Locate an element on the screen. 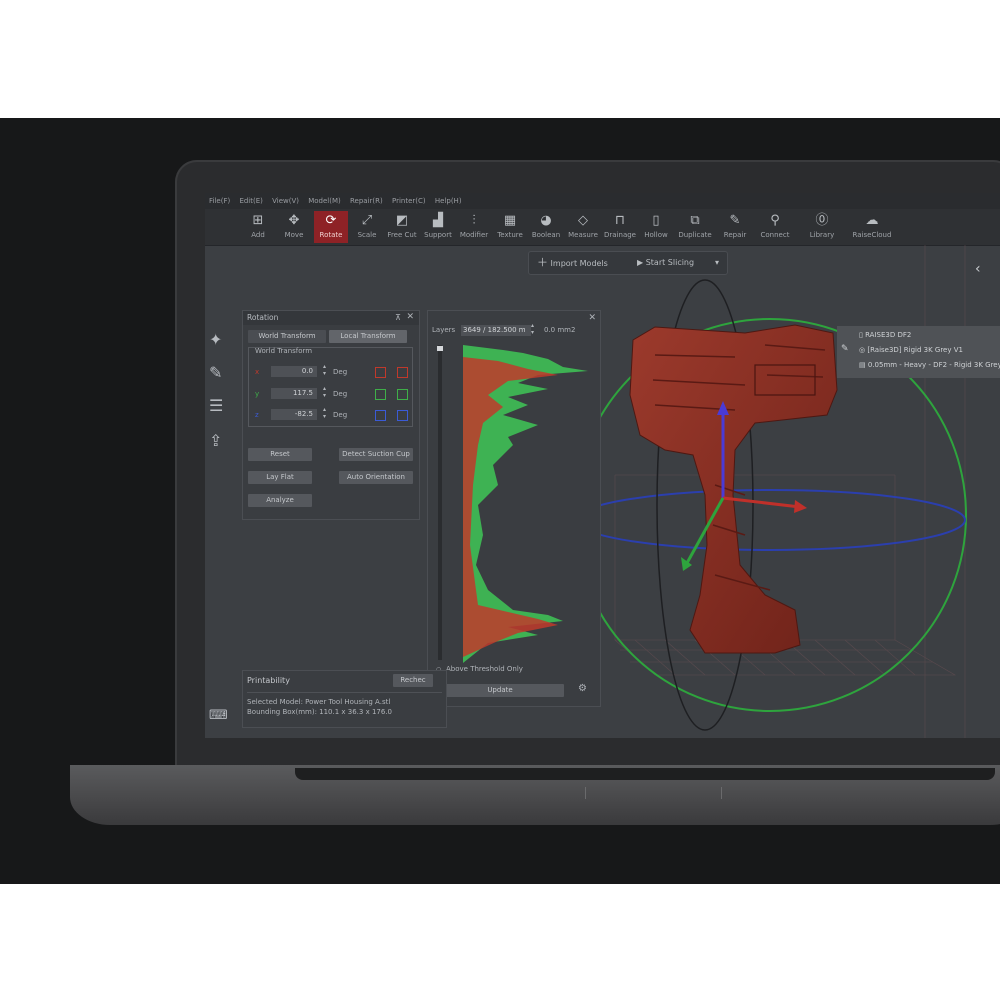 The width and height of the screenshot is (1000, 1000). x-unit-label: Deg is located at coordinates (340, 372).